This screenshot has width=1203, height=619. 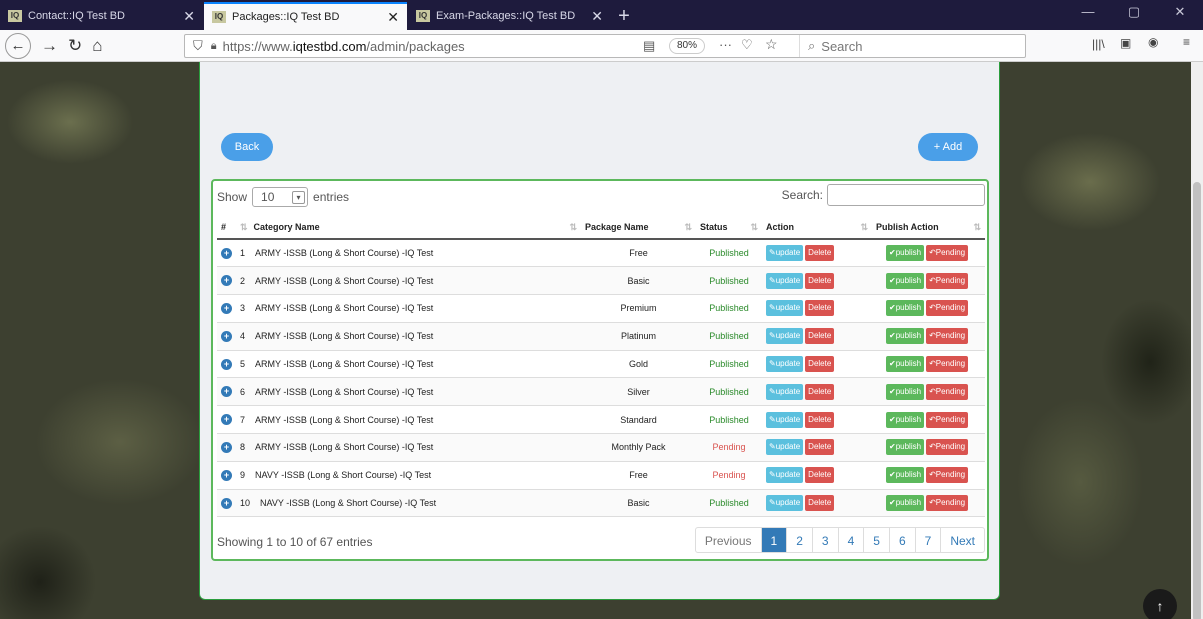 I want to click on page-link-3: 3, so click(x=824, y=540).